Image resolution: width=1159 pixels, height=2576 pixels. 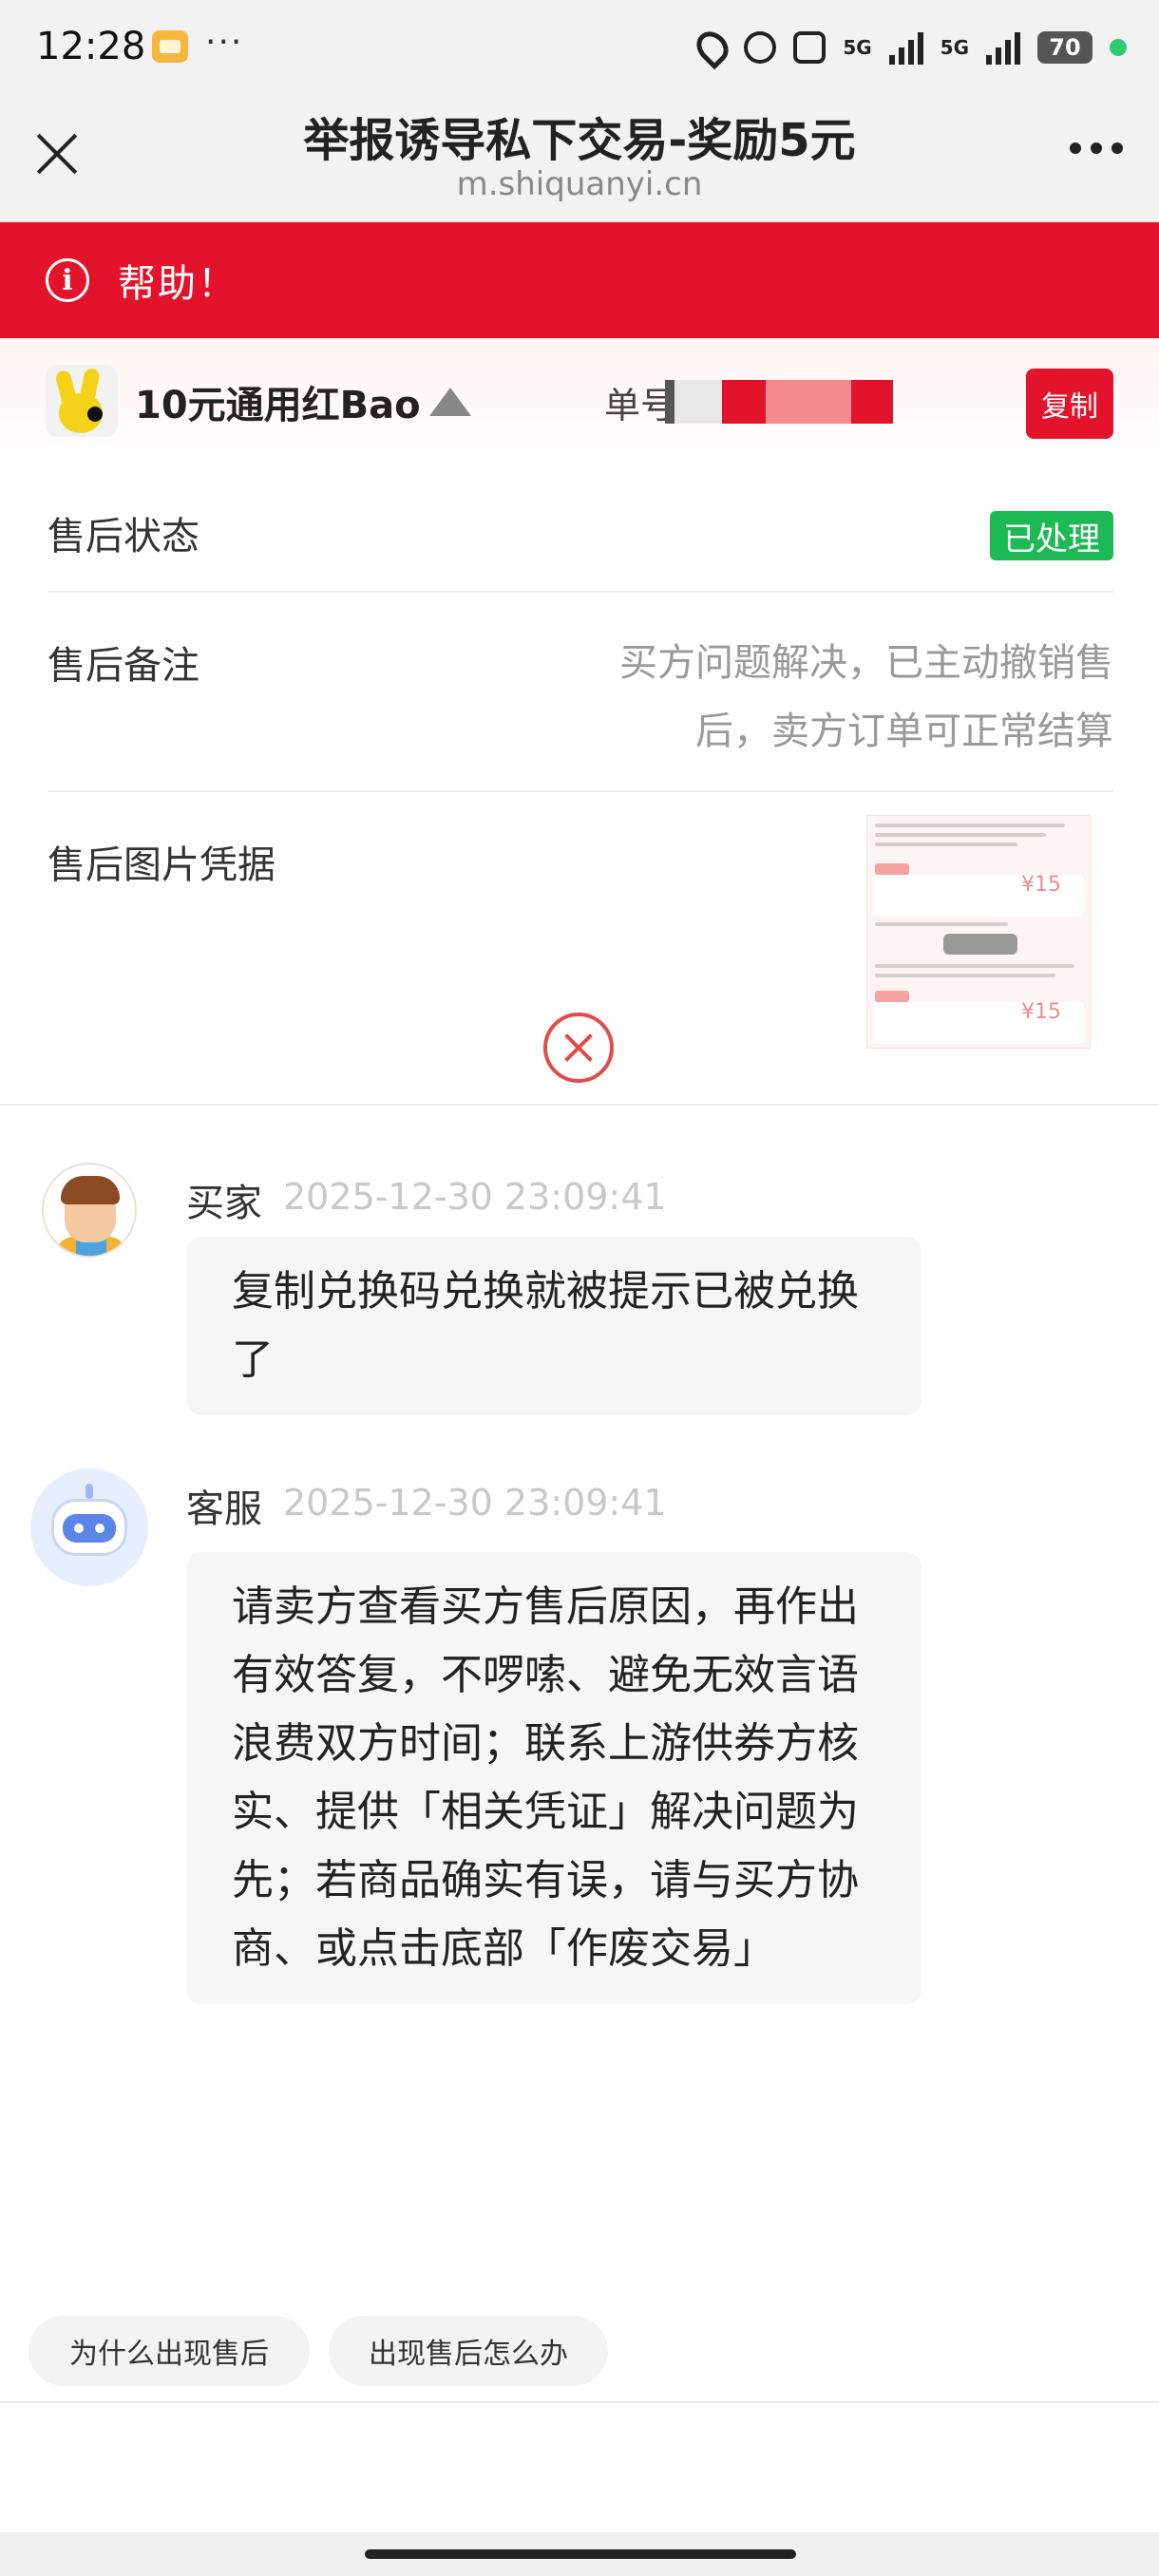 What do you see at coordinates (857, 47) in the screenshot?
I see `network-type-a: 5G` at bounding box center [857, 47].